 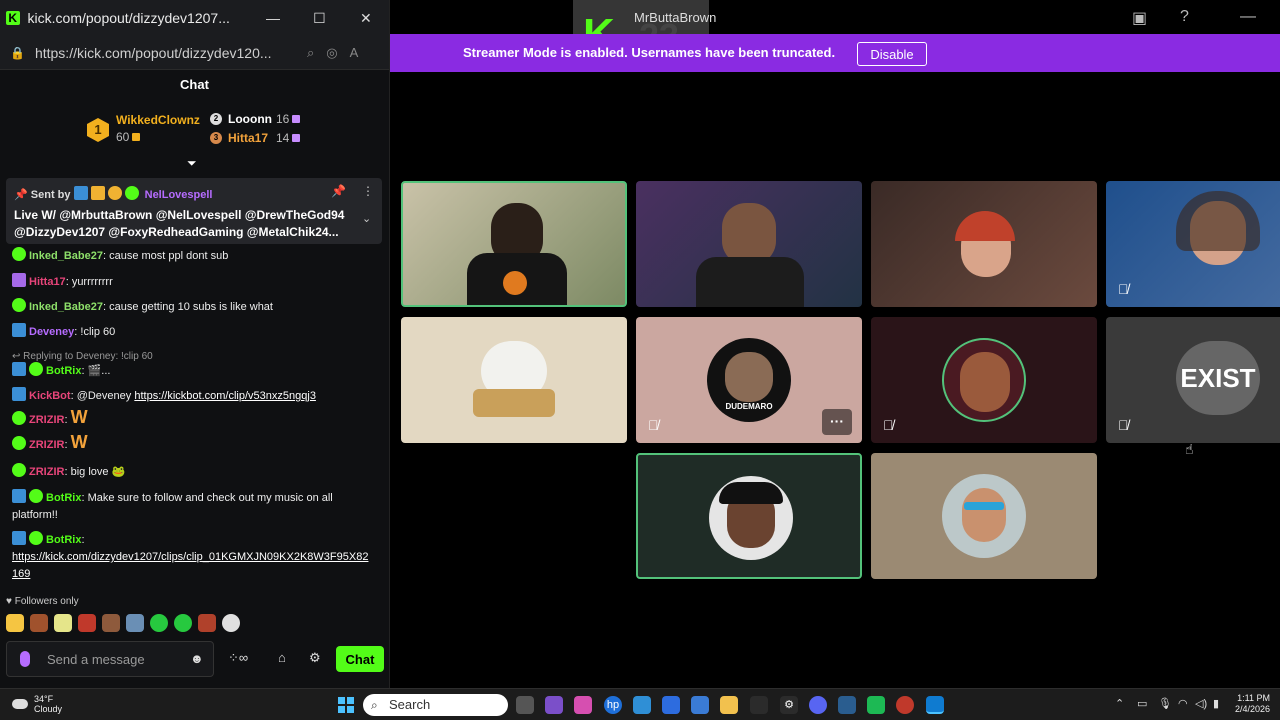 I want to click on minimize-button: —, so click(x=273, y=18).